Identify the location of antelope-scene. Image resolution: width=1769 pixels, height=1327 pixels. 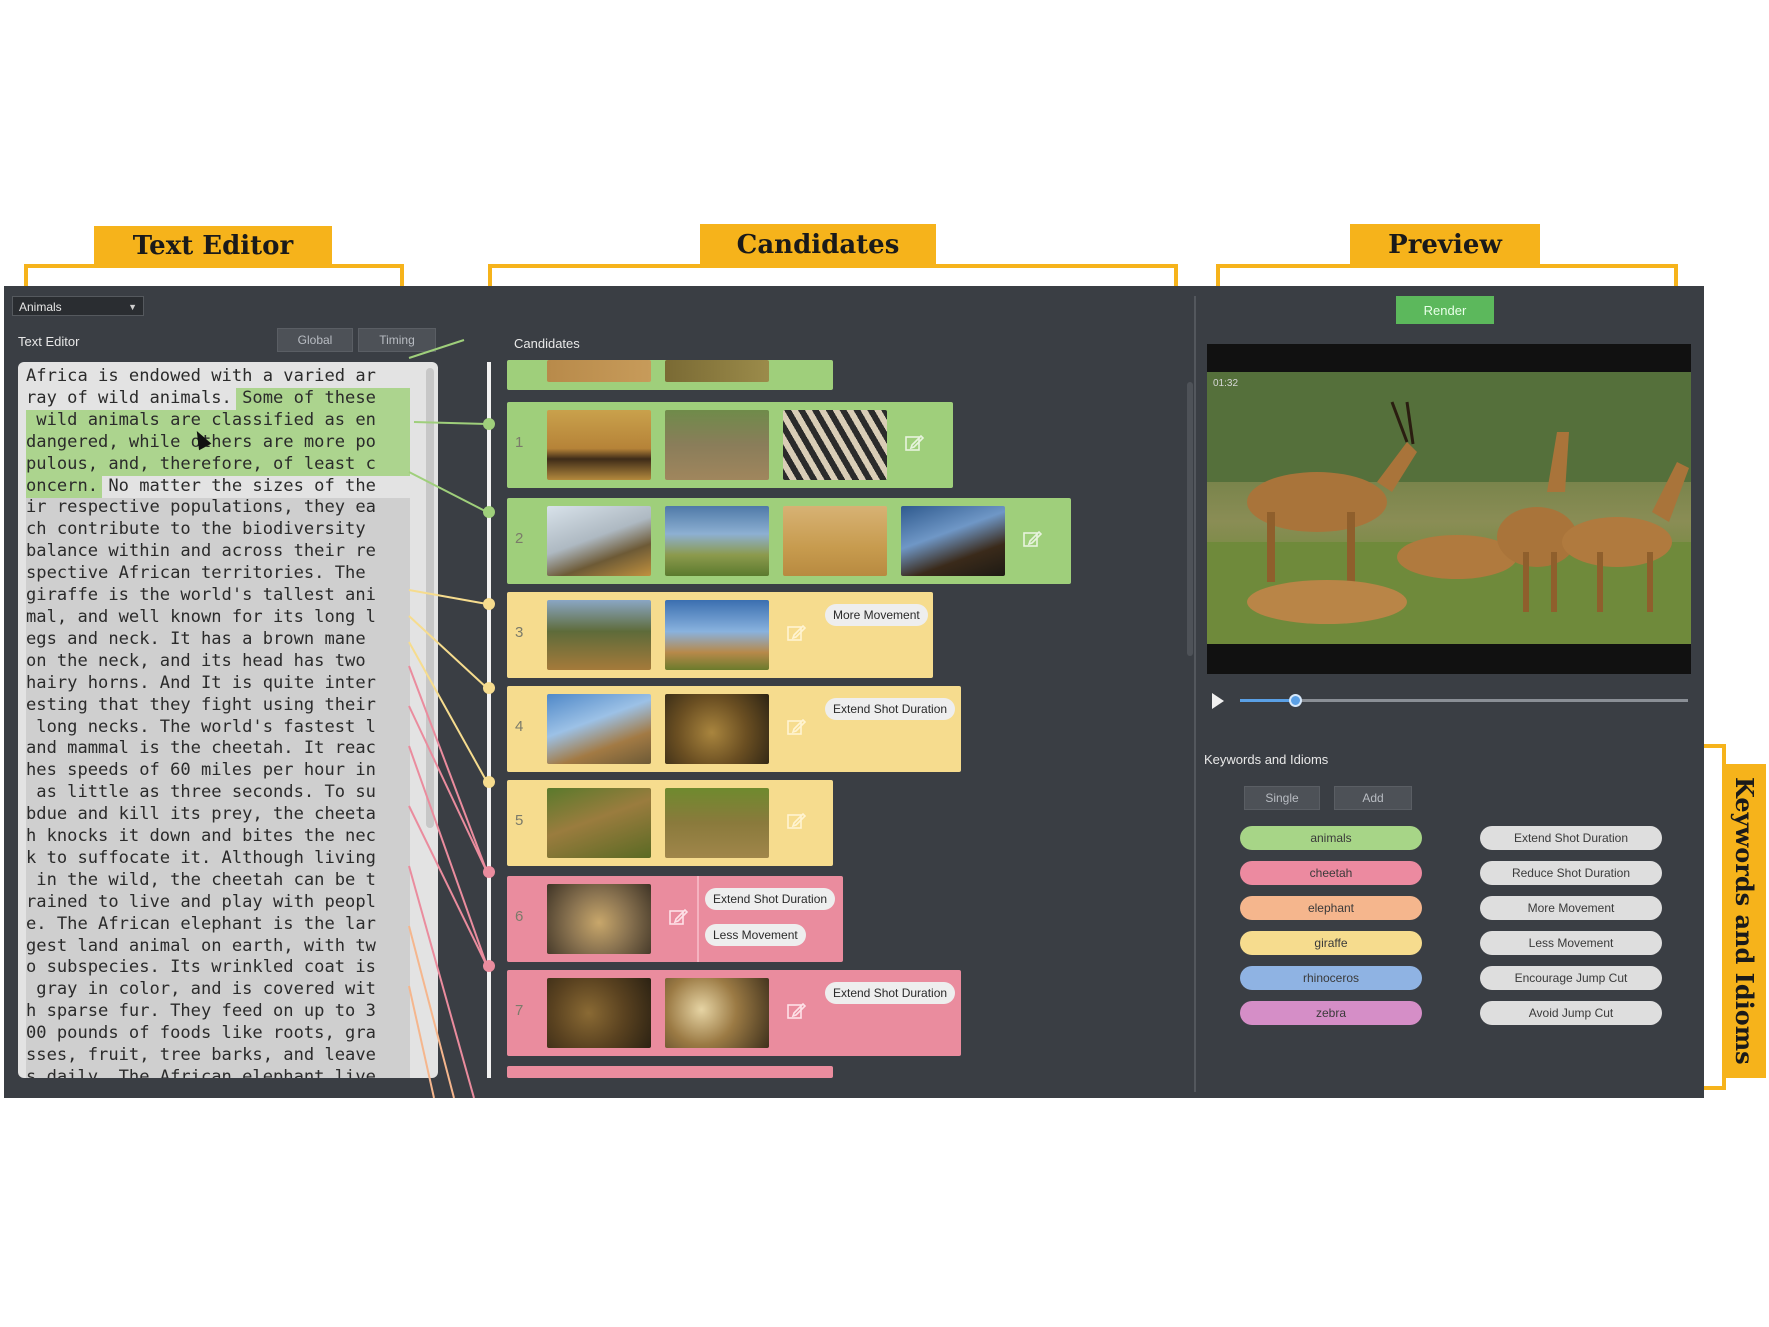
(1449, 508).